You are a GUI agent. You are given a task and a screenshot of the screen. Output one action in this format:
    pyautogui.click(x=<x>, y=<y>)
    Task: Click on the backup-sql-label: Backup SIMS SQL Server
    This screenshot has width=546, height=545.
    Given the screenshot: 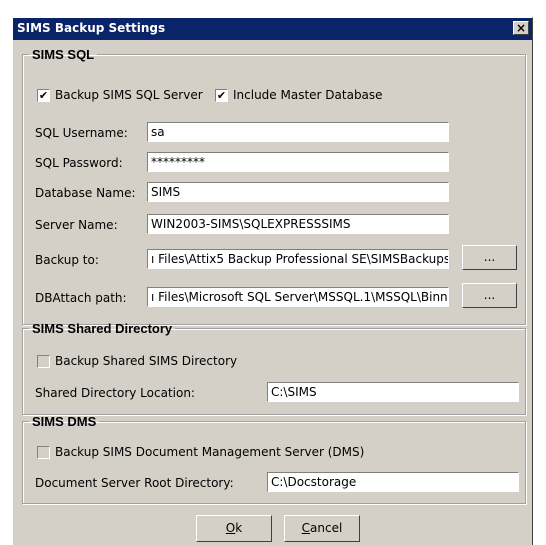 What is the action you would take?
    pyautogui.click(x=129, y=95)
    